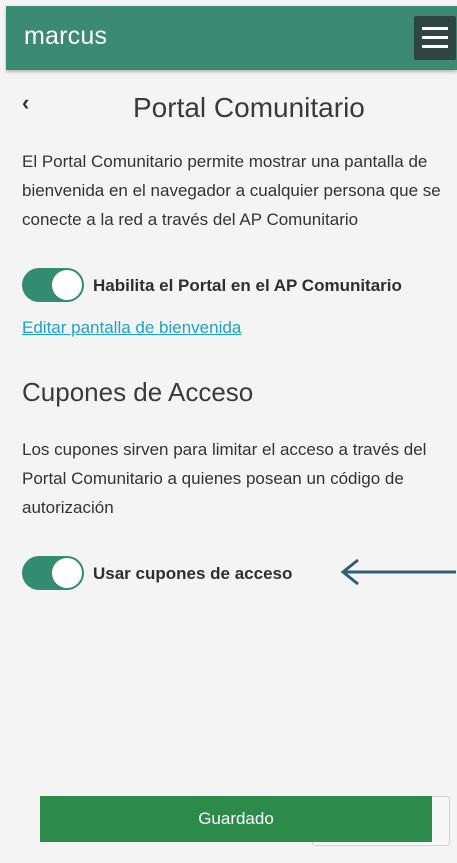 This screenshot has width=457, height=863. Describe the element at coordinates (247, 285) in the screenshot. I see `portal-toggle-label: Habilita el Portal en el AP Comunitario` at that location.